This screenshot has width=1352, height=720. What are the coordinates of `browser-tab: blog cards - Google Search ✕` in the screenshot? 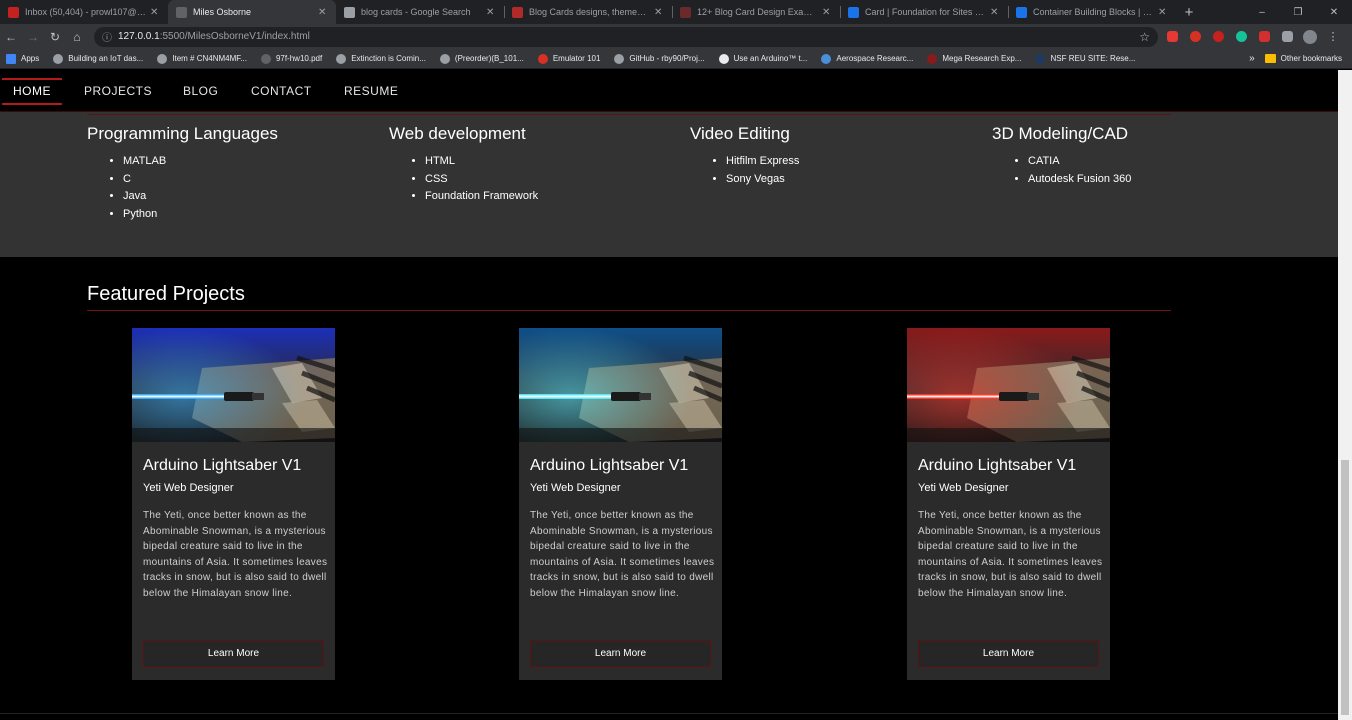 It's located at (420, 12).